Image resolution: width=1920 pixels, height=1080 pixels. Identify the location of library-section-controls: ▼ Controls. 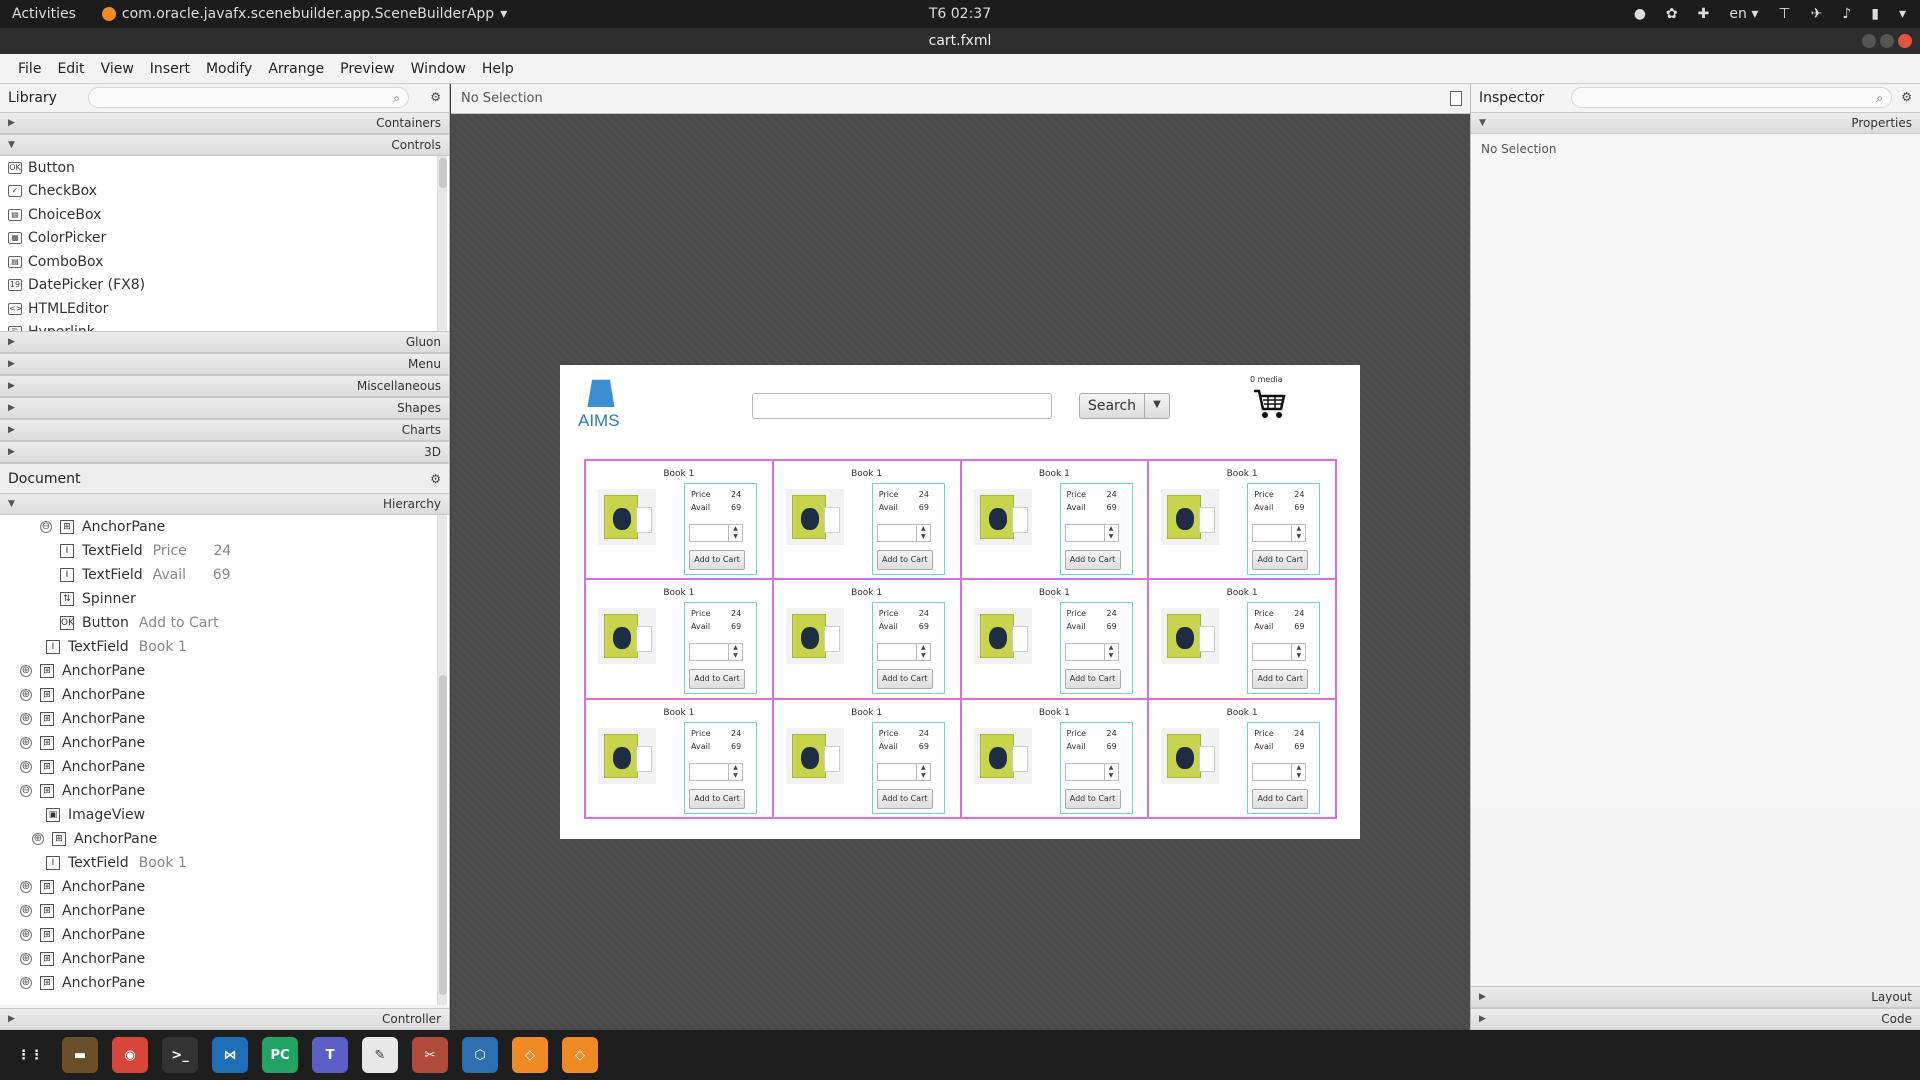
(224, 145).